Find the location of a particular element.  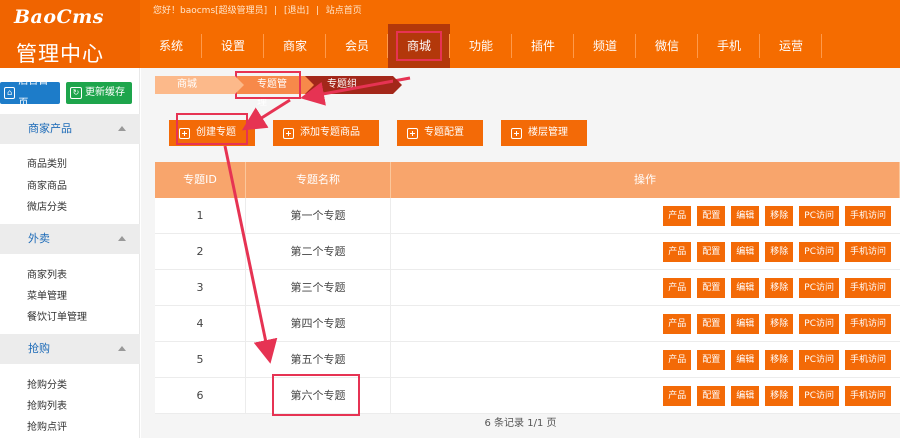

admin-home-button: ⌂ 后台首页 is located at coordinates (30, 92).